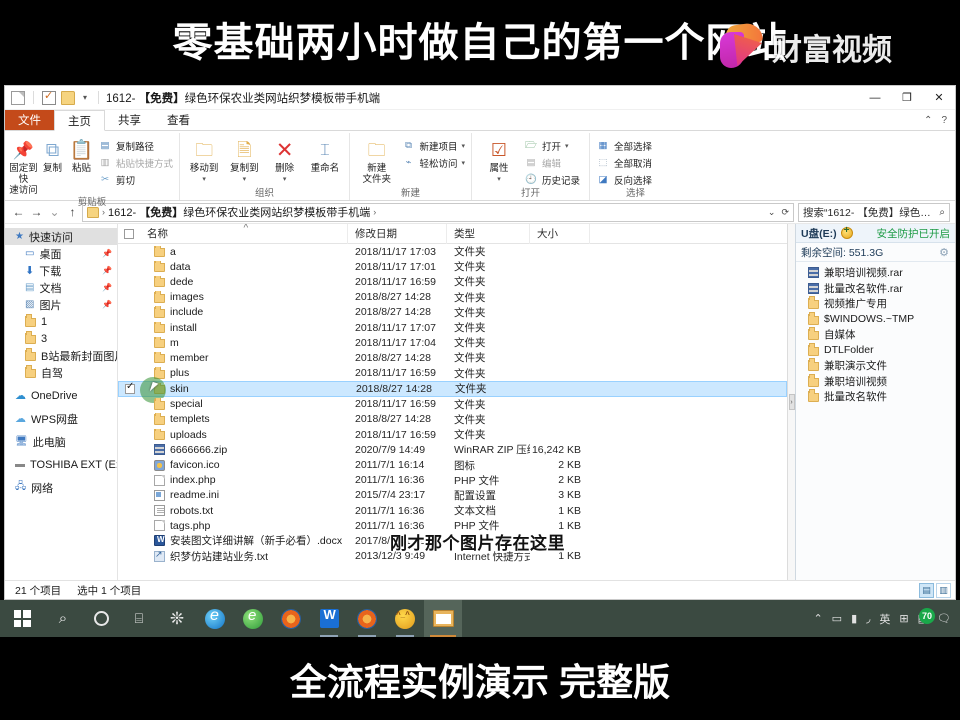  I want to click on file-name-cell: a, so click(244, 251).